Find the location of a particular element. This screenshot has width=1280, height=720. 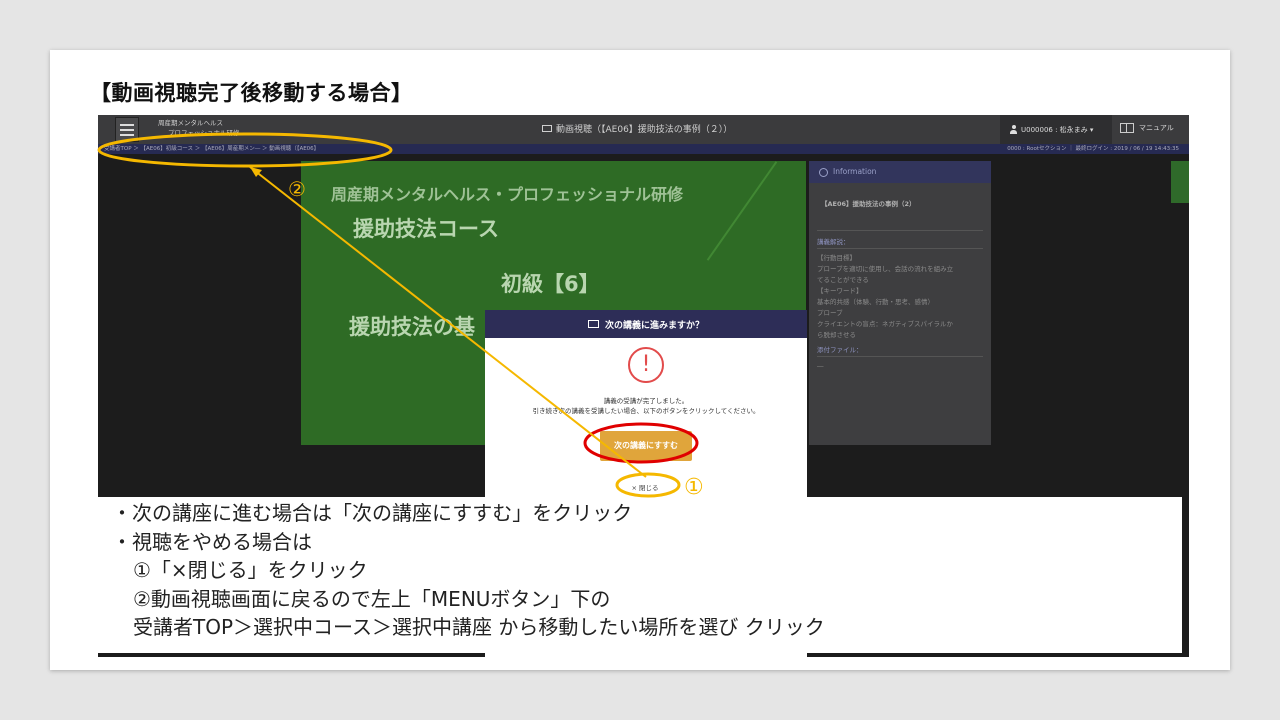

modal-header: 次の講義に進みますか？ is located at coordinates (646, 324).